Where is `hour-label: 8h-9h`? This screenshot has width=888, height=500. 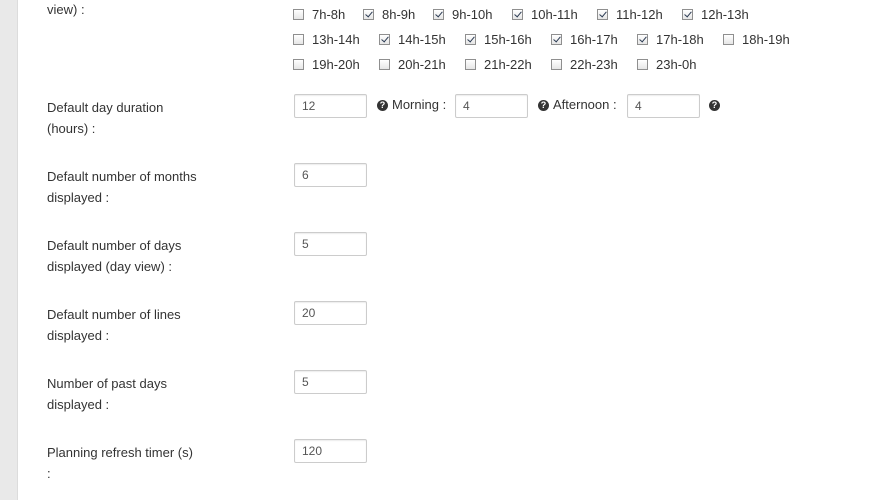
hour-label: 8h-9h is located at coordinates (399, 14).